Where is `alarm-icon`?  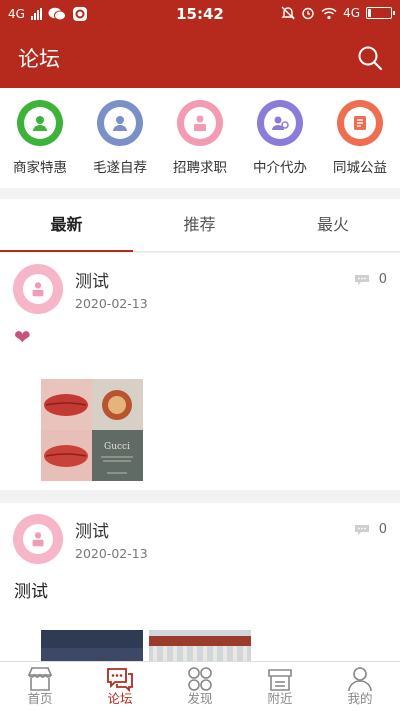
alarm-icon is located at coordinates (308, 13).